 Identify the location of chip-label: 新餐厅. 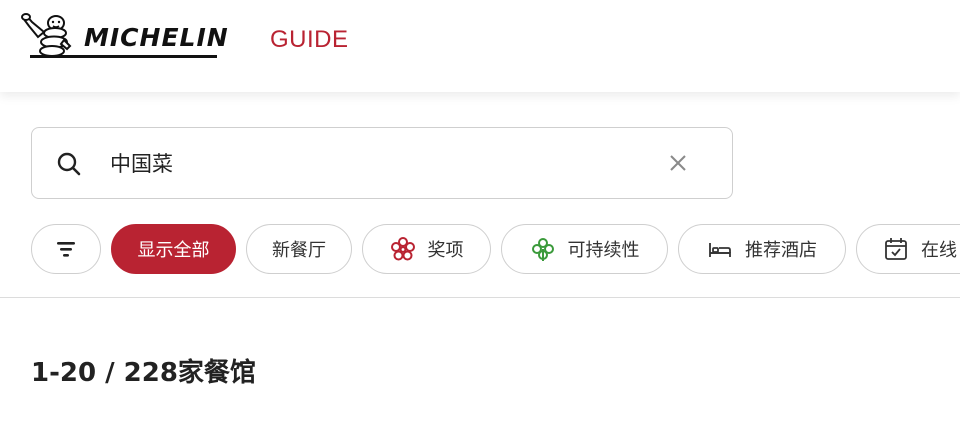
(299, 250).